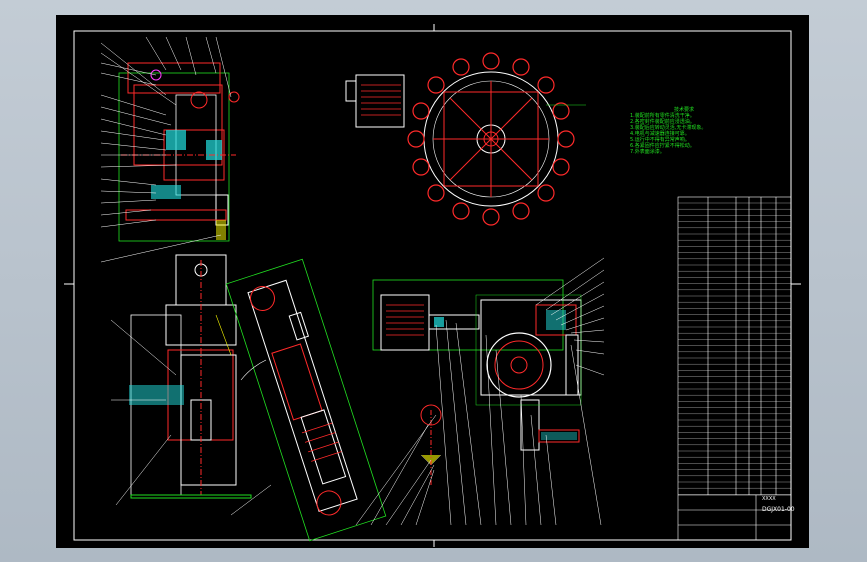 The image size is (867, 562). What do you see at coordinates (480, 391) in the screenshot?
I see `turret-section-view` at bounding box center [480, 391].